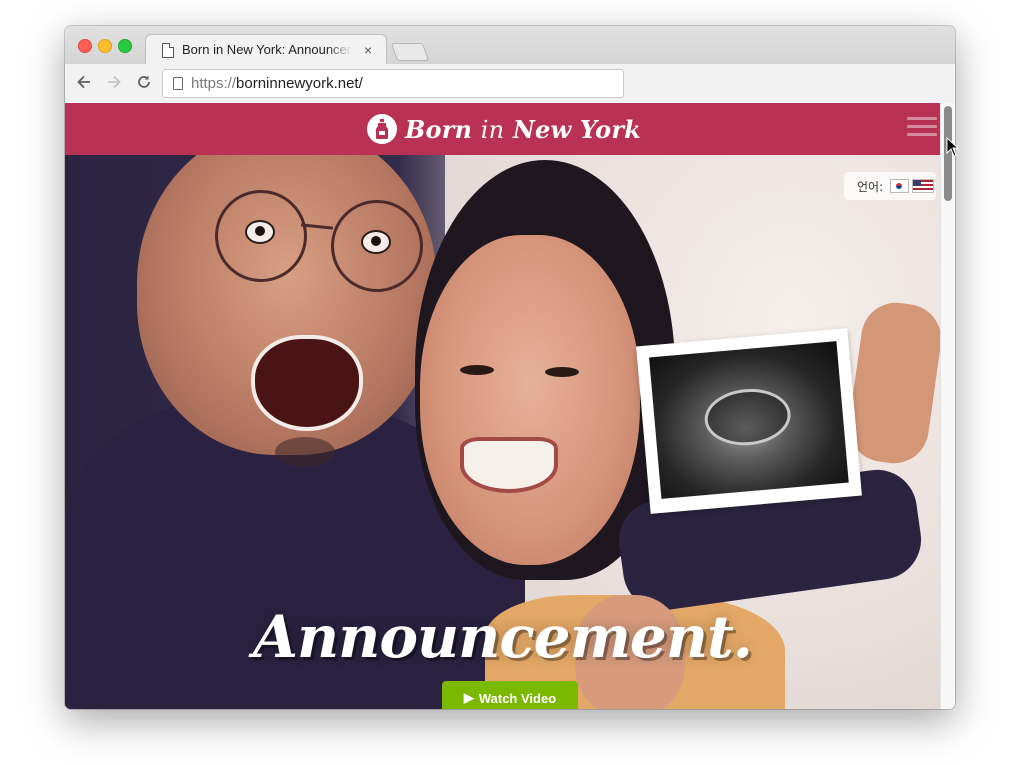 This screenshot has width=1024, height=765. I want to click on hero-woman-face, so click(530, 400).